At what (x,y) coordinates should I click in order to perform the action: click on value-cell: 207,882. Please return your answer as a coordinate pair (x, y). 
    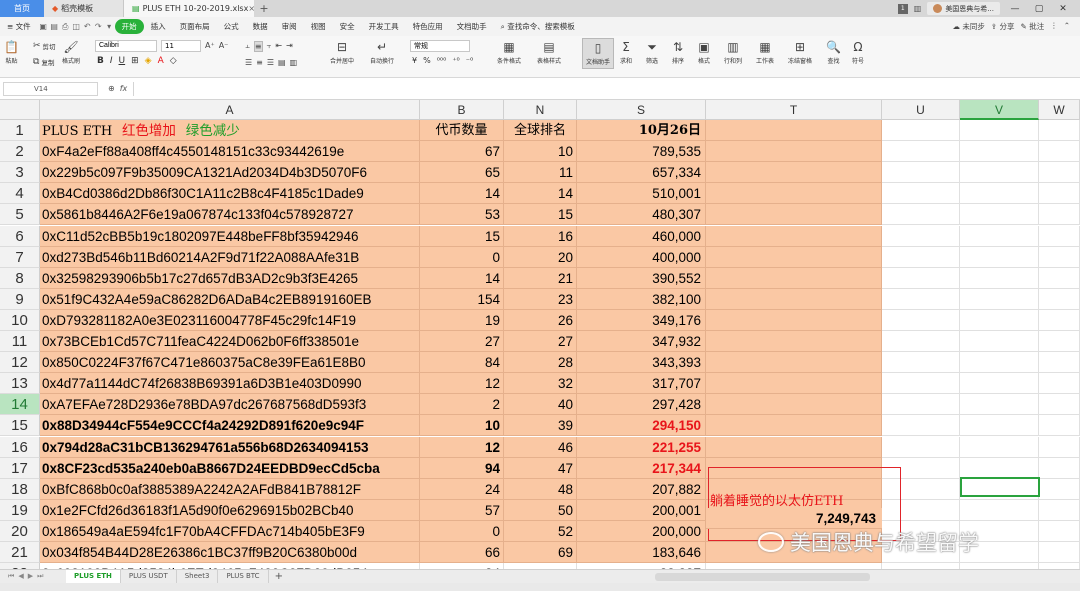
    Looking at the image, I should click on (641, 489).